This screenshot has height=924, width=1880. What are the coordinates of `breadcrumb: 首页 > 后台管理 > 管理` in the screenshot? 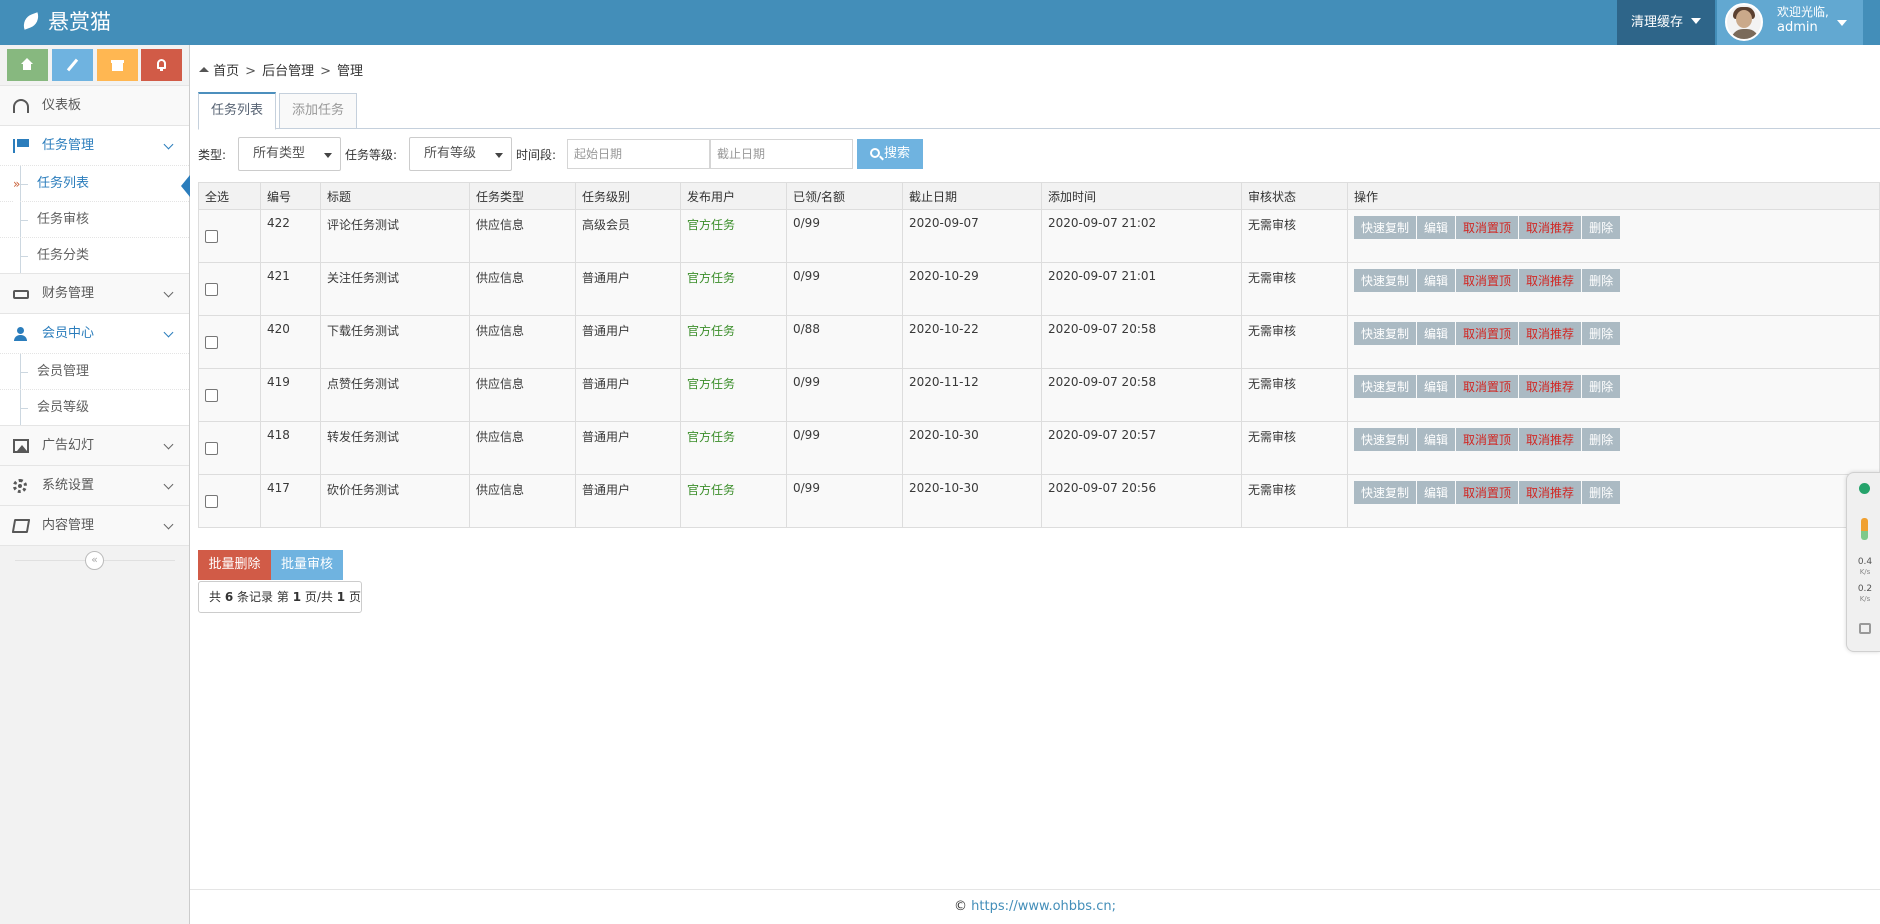 It's located at (281, 72).